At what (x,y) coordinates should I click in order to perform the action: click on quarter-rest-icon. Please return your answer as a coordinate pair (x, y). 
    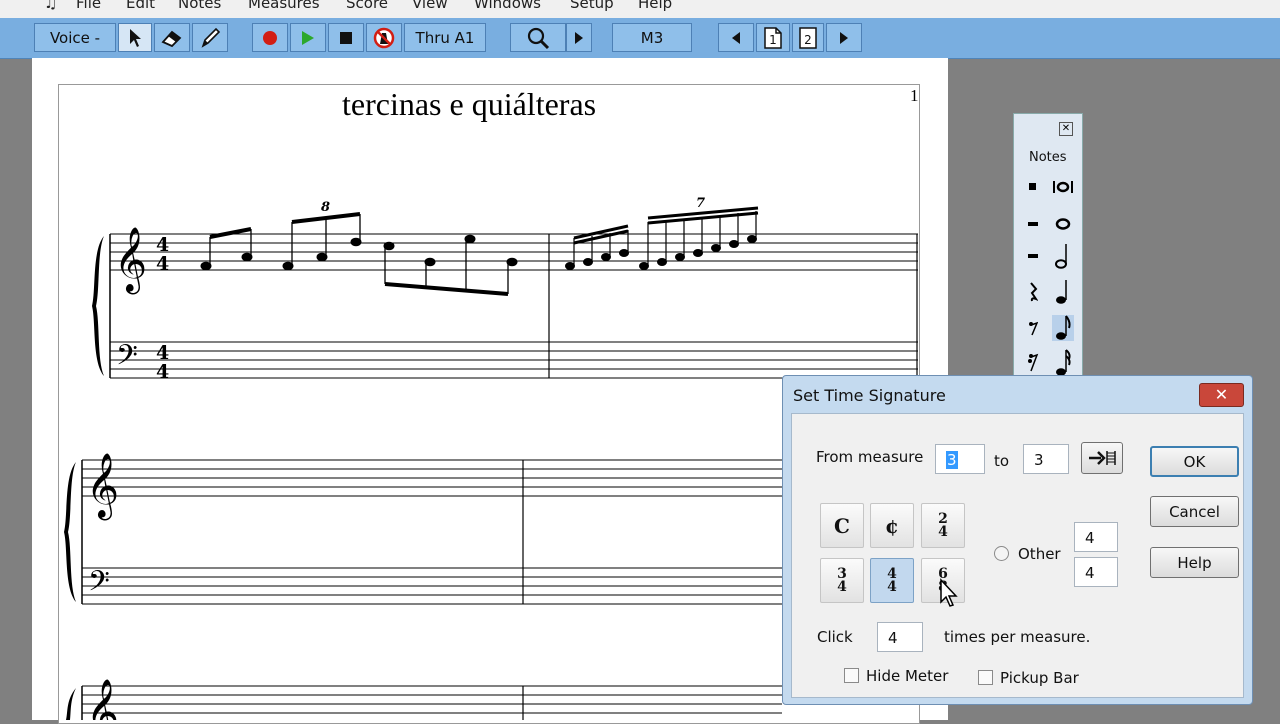
    Looking at the image, I should click on (1034, 292).